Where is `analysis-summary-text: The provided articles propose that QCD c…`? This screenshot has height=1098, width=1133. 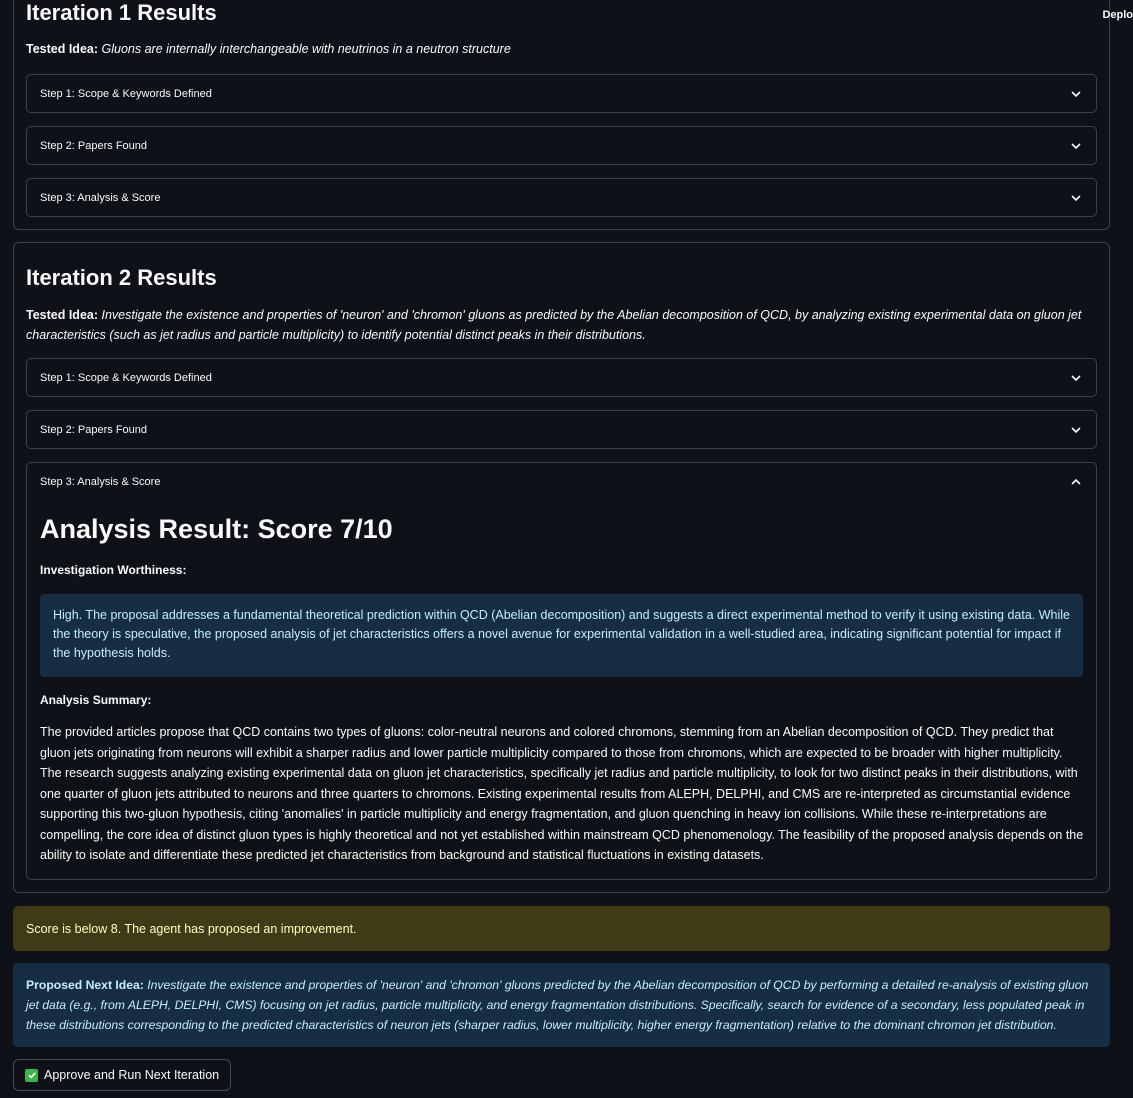 analysis-summary-text: The provided articles propose that QCD c… is located at coordinates (562, 793).